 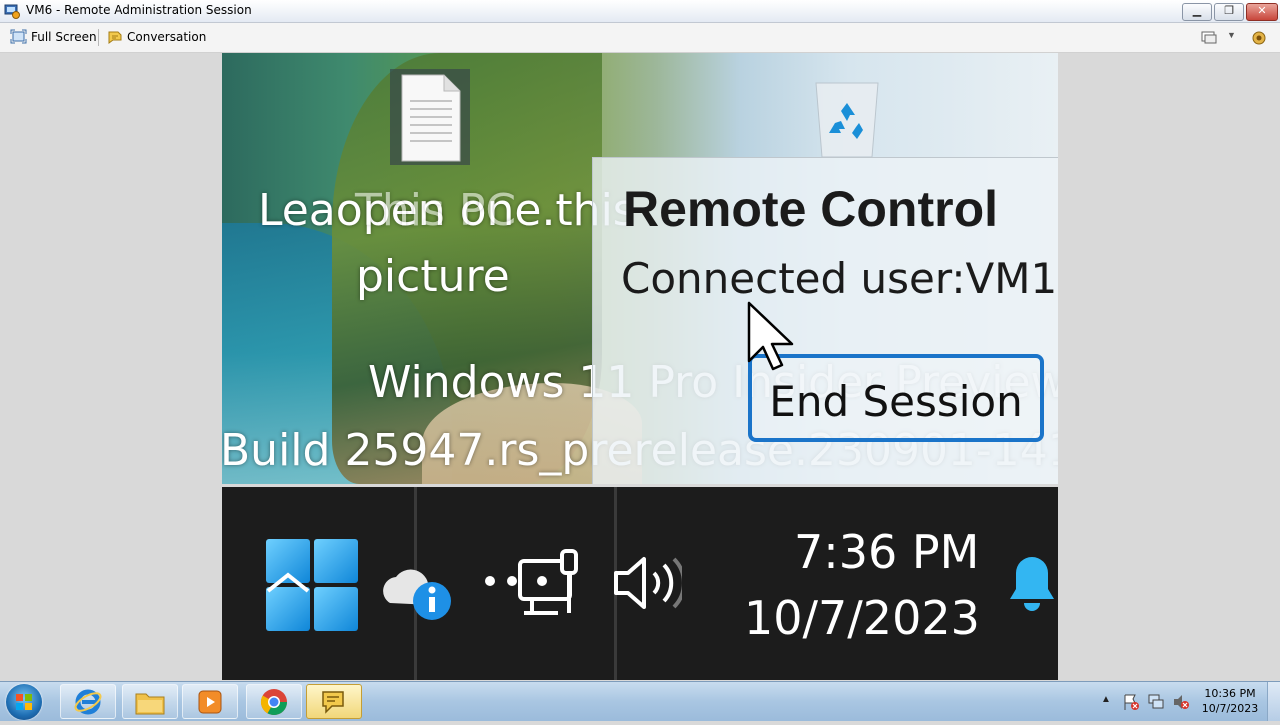 I want to click on remote-chat-icon, so click(x=333, y=702).